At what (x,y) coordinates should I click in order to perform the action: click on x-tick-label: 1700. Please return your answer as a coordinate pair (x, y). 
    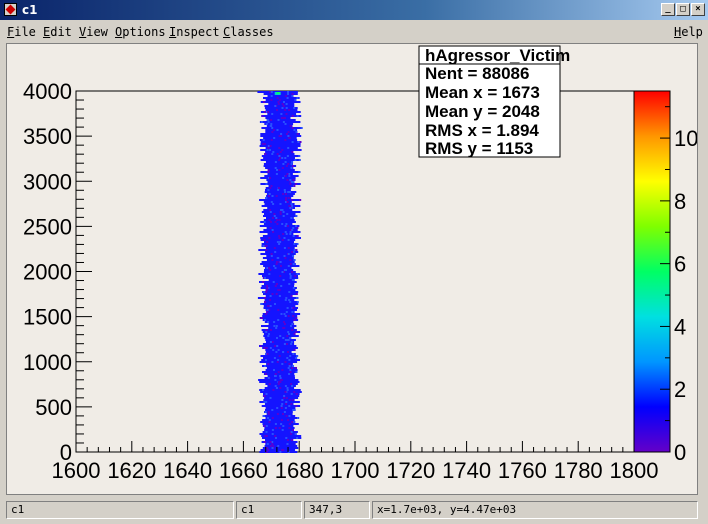
    Looking at the image, I should click on (355, 470).